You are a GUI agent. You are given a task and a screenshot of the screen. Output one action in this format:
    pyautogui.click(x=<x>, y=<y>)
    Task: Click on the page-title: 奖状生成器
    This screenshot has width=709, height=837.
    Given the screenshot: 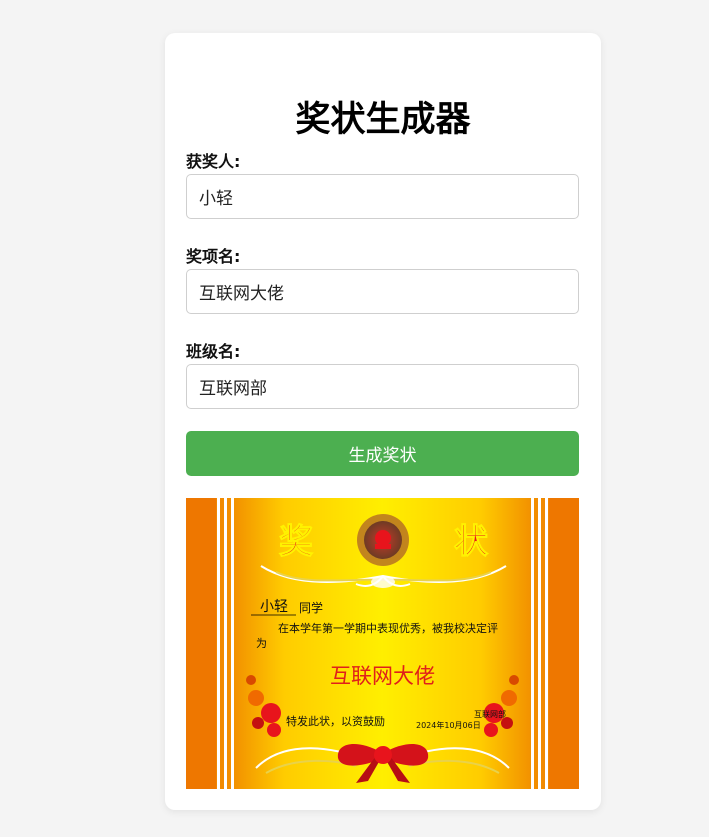 What is the action you would take?
    pyautogui.click(x=383, y=120)
    